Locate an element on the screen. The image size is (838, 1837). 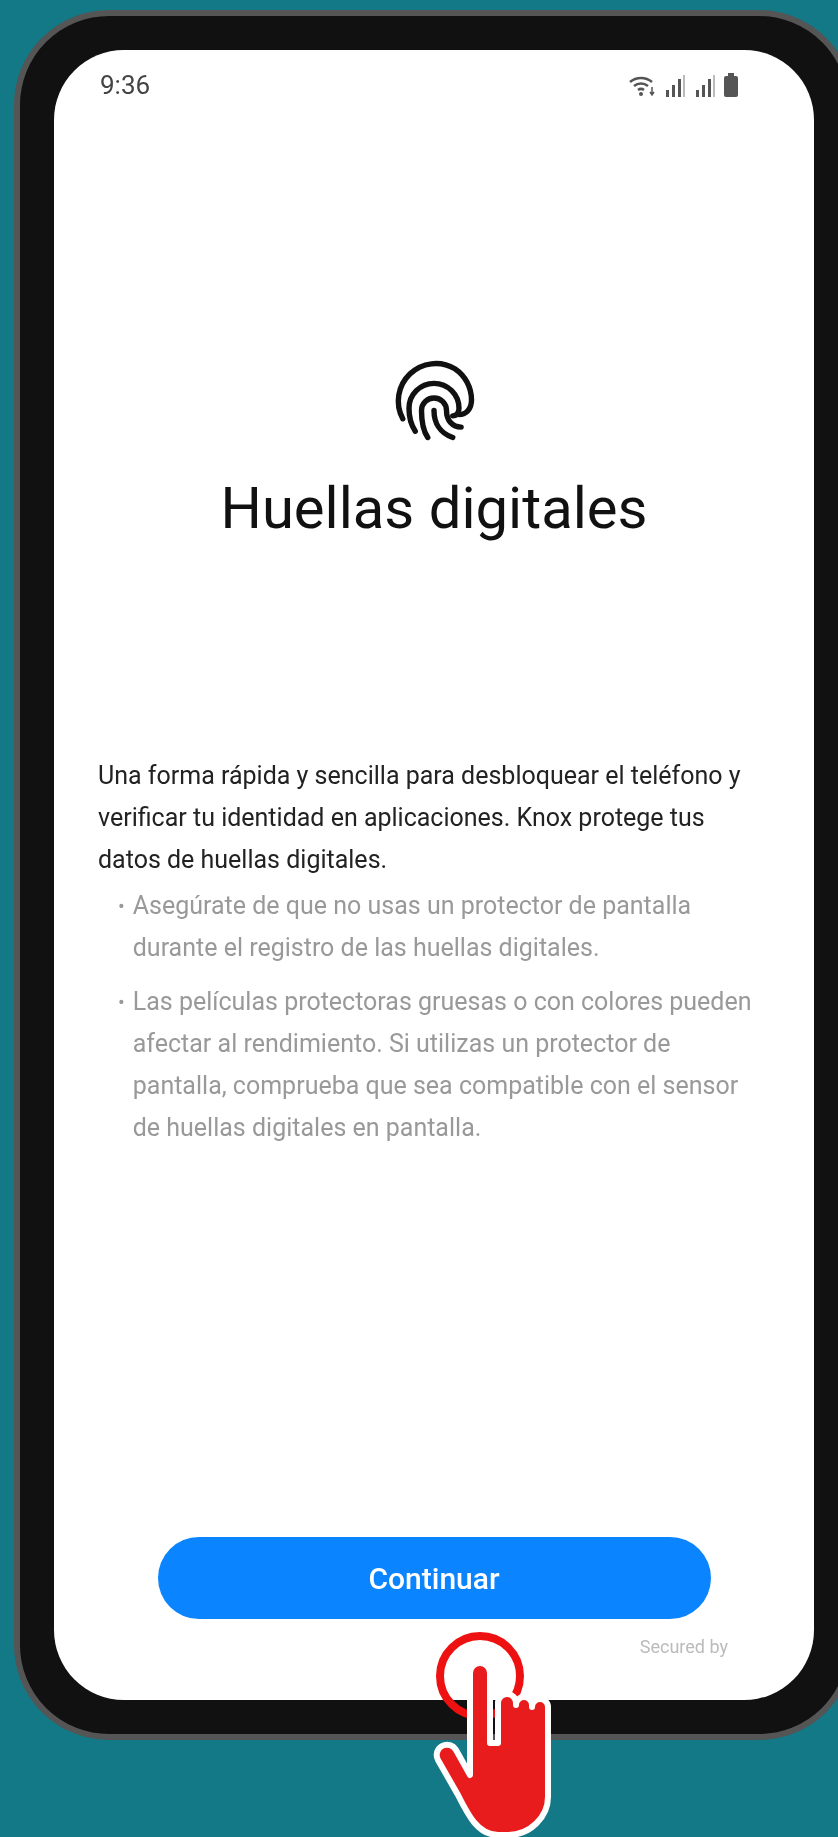
continue-button: Continuar is located at coordinates (434, 1578).